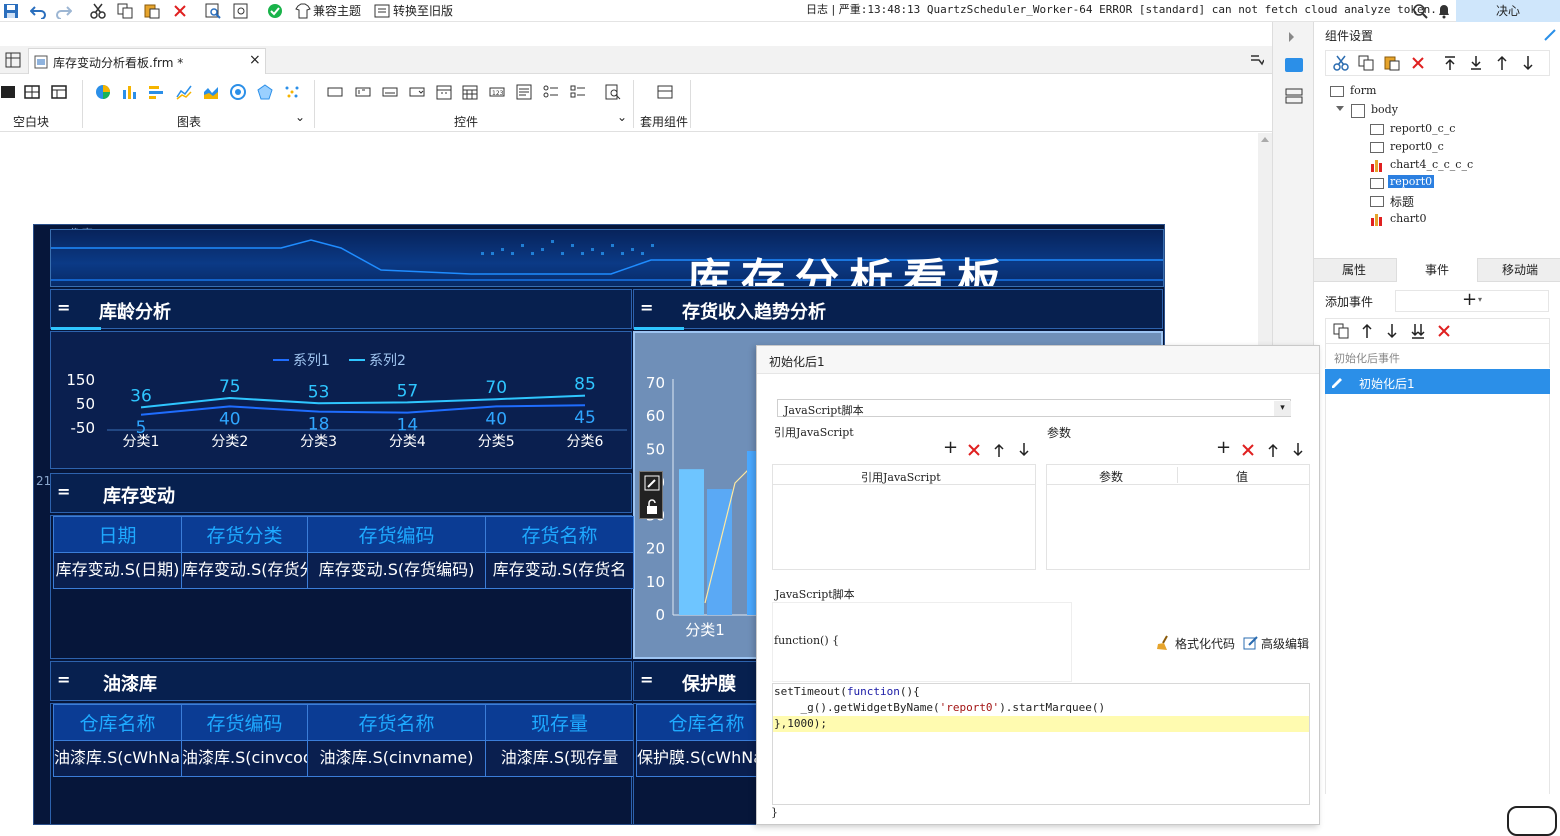  I want to click on edit-icon, so click(652, 483).